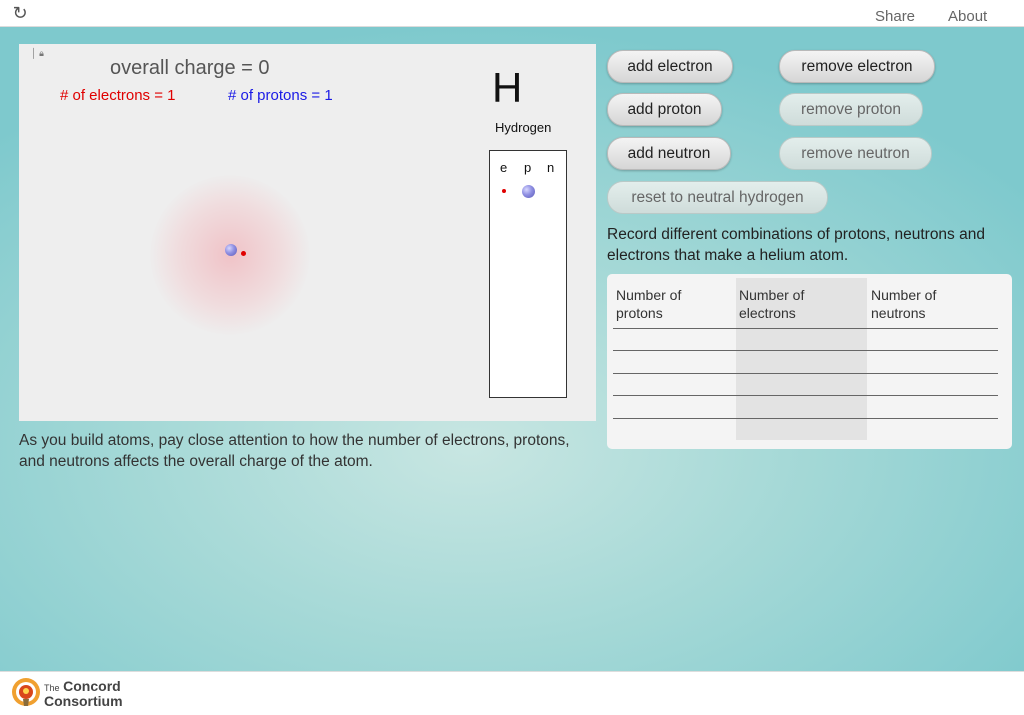 The width and height of the screenshot is (1024, 715). I want to click on electron-count-label: # of electrons = 1, so click(118, 95).